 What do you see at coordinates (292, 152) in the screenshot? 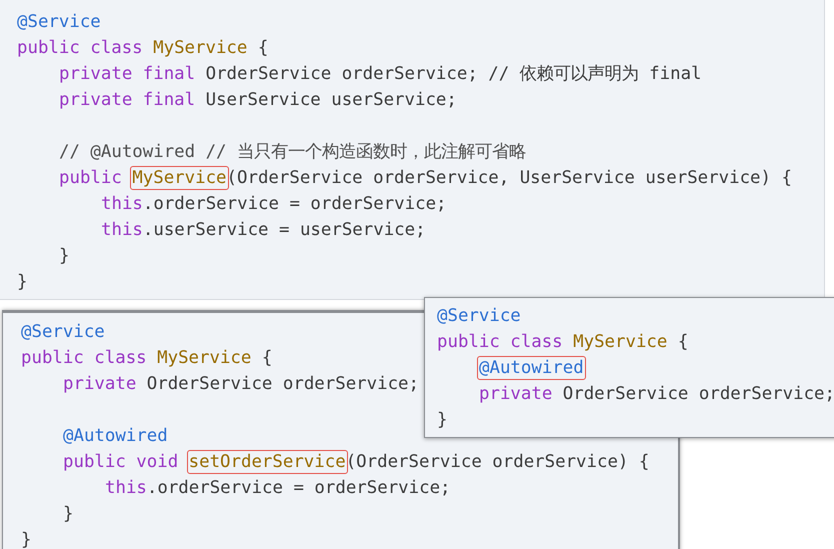
I see `code-line: // @Autowired // 当只有一个构造函数时，此注解可省略` at bounding box center [292, 152].